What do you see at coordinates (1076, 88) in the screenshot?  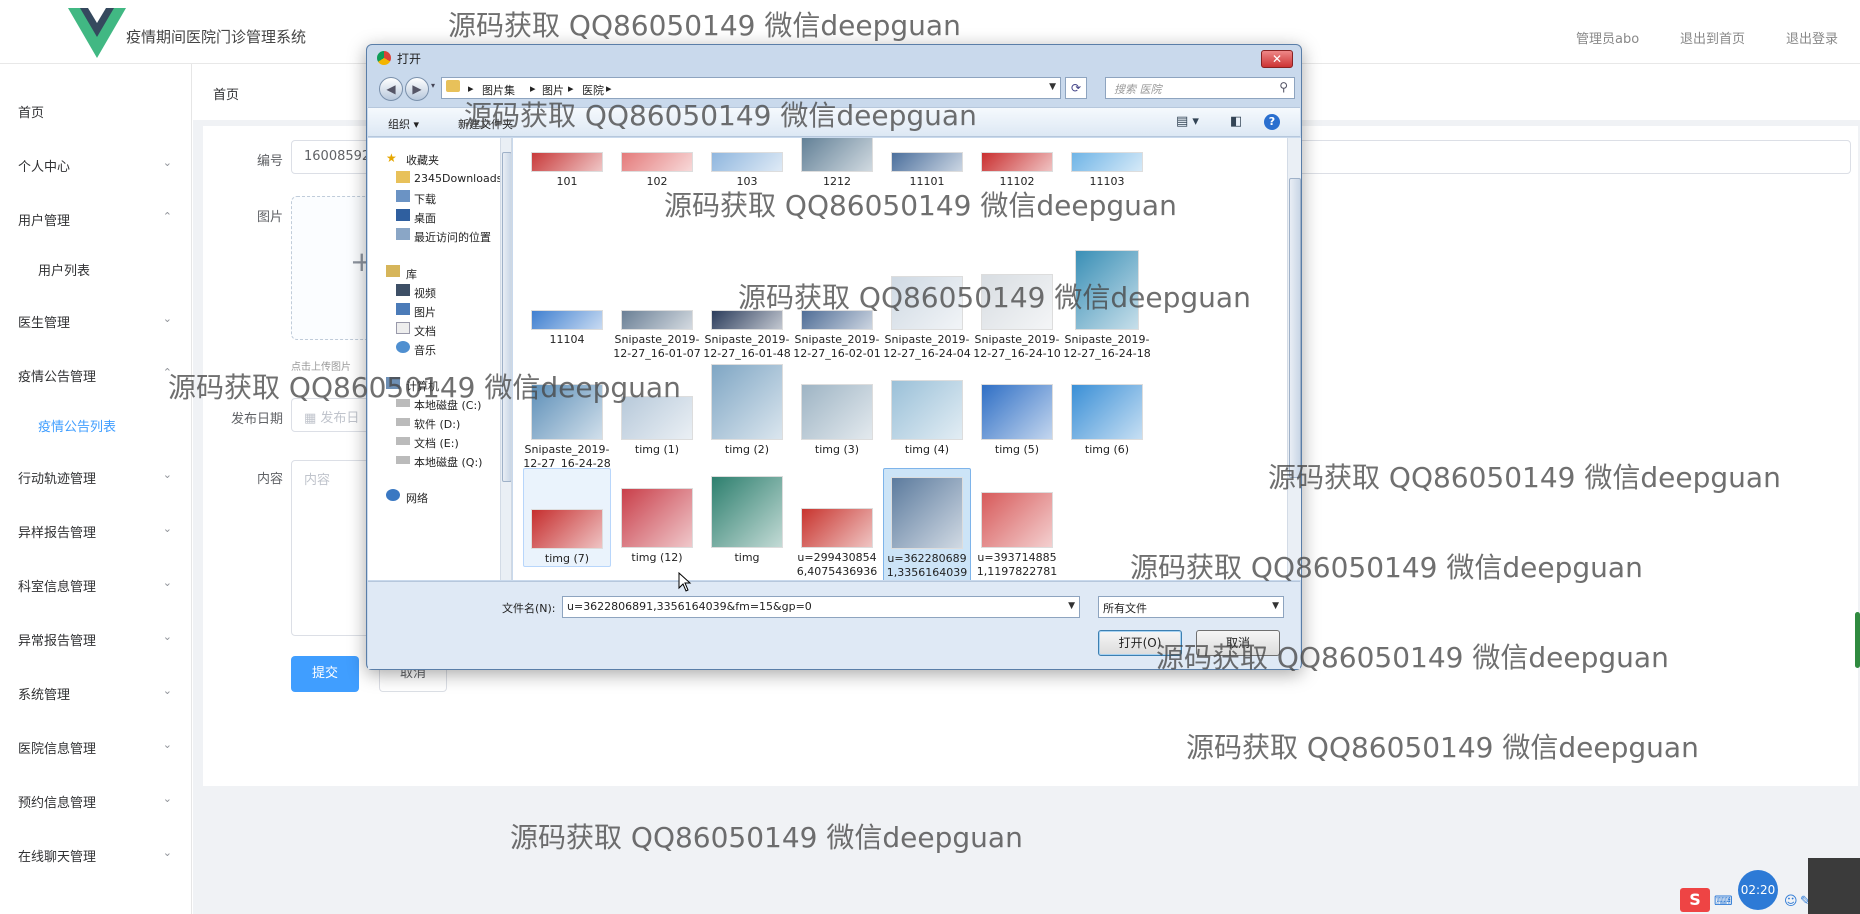 I see `refresh-button: ⟳` at bounding box center [1076, 88].